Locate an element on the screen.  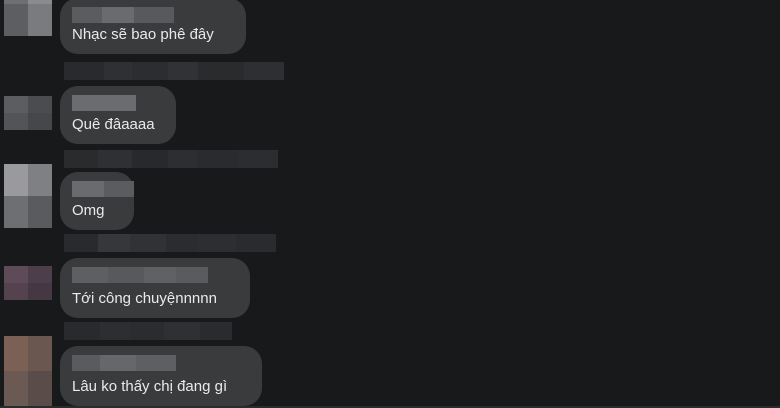
comment-text: Tới công chuyệnnnnn is located at coordinates (144, 298).